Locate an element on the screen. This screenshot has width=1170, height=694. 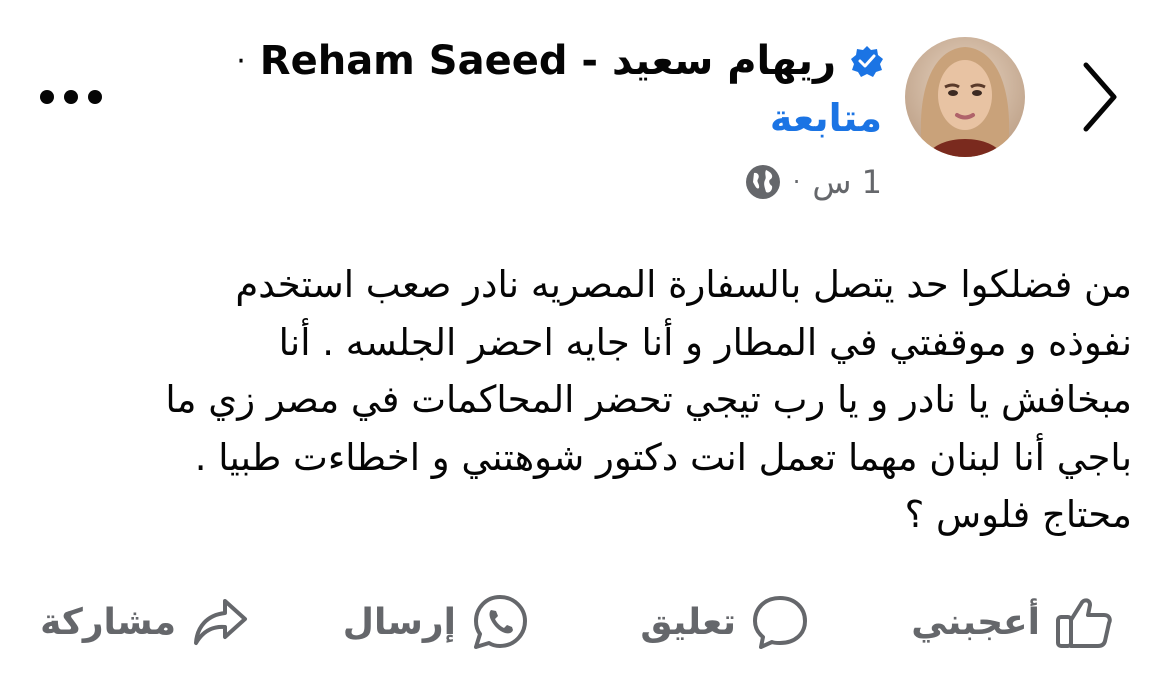
more-options-button is located at coordinates (71, 97).